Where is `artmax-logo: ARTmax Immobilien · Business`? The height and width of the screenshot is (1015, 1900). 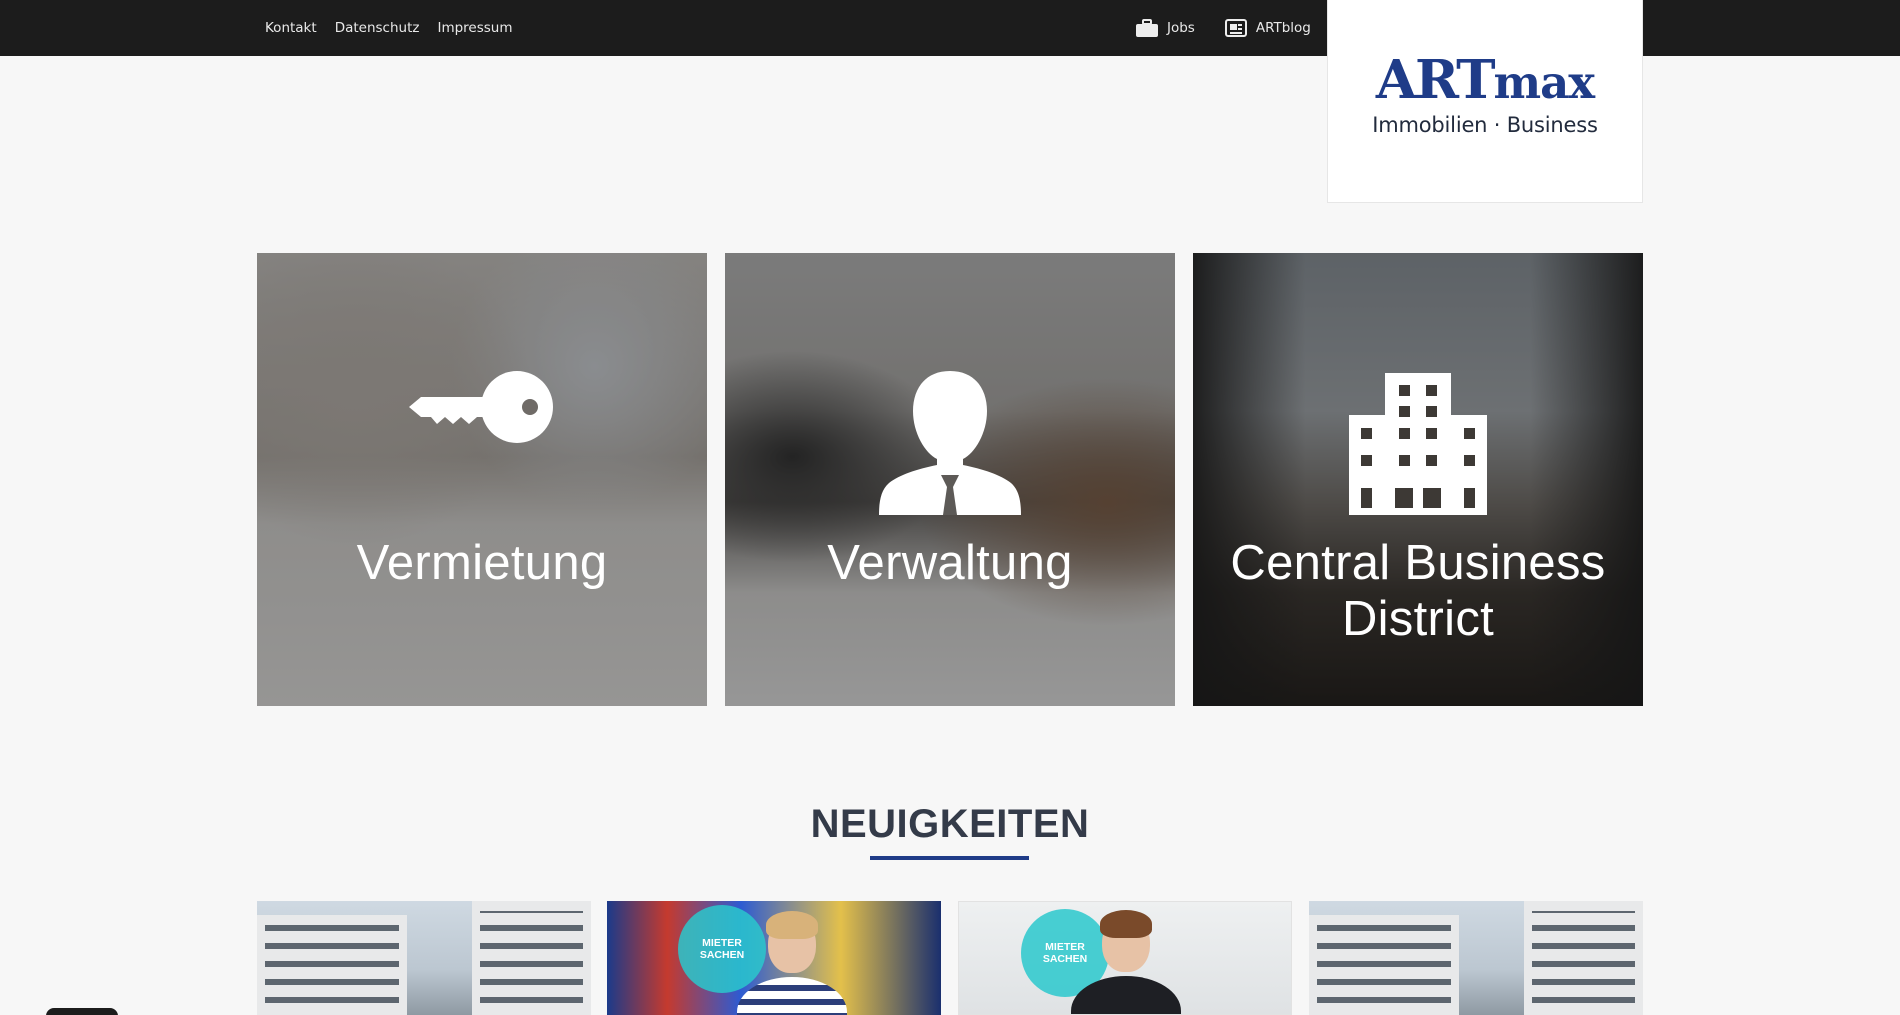
artmax-logo: ARTmax Immobilien · Business is located at coordinates (1485, 101).